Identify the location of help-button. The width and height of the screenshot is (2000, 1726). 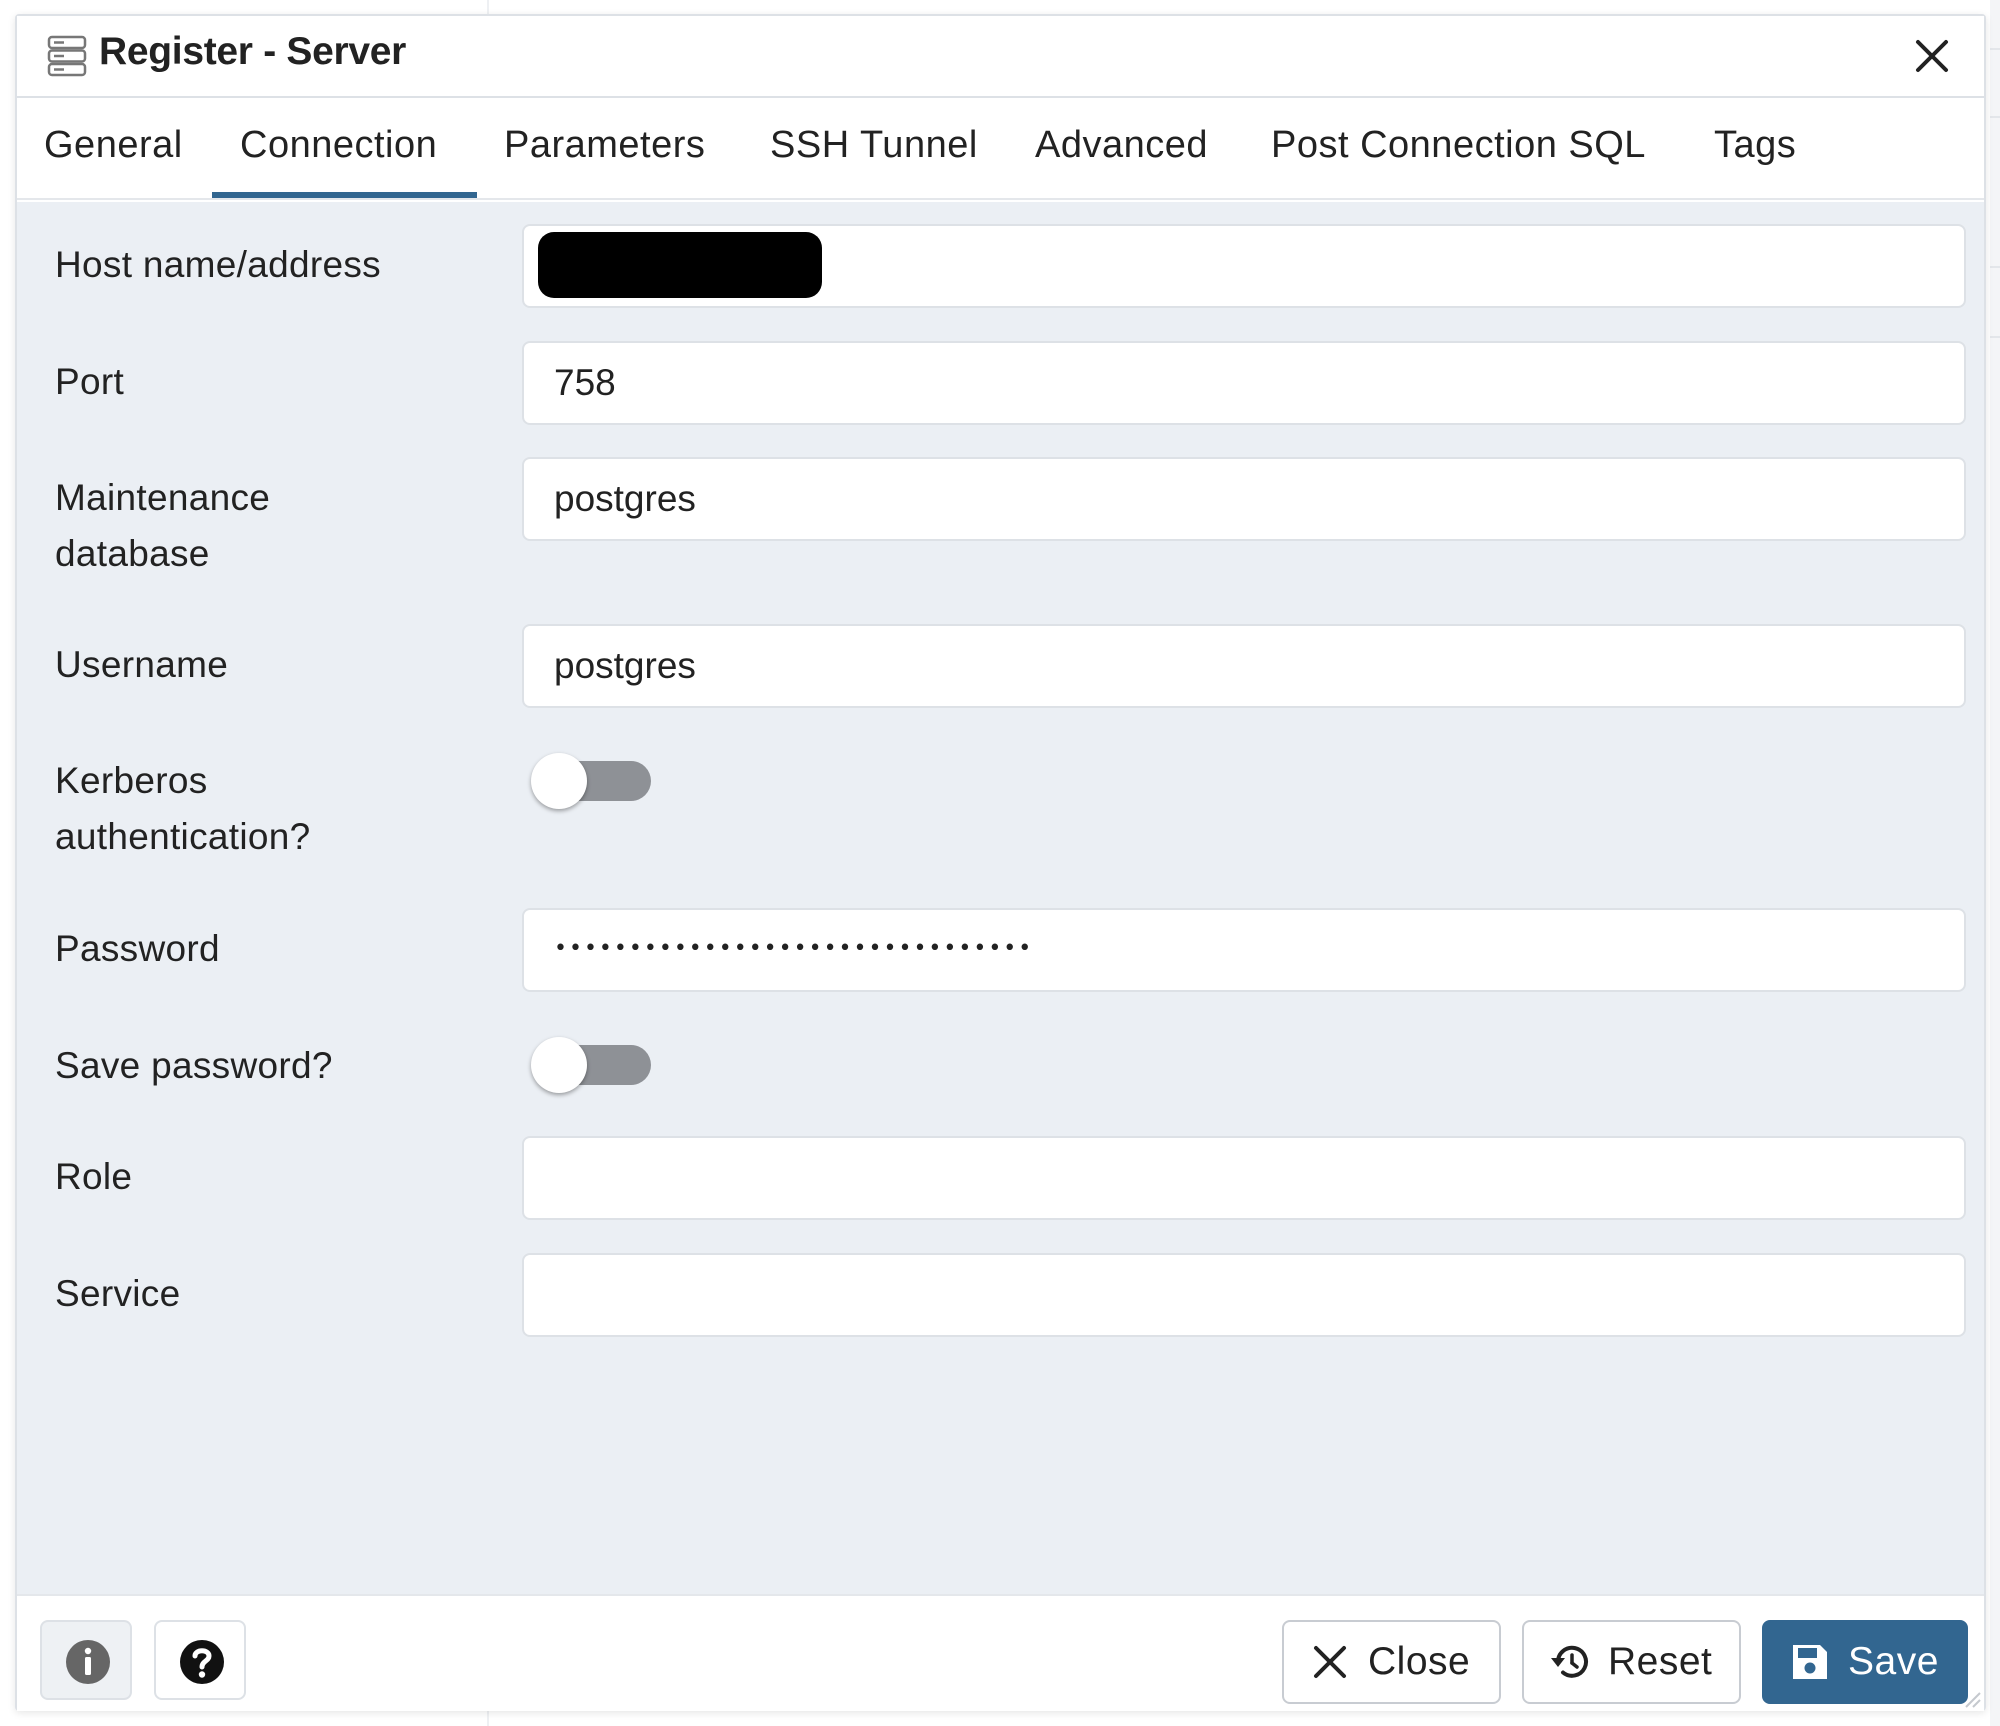
(200, 1660).